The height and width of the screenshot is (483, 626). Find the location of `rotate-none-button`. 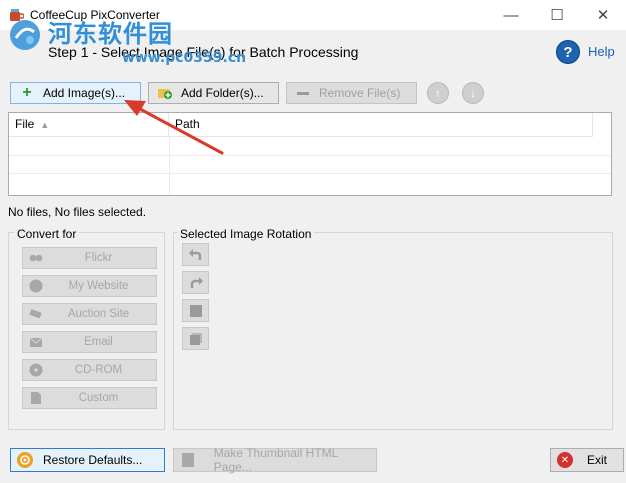

rotate-none-button is located at coordinates (195, 310).